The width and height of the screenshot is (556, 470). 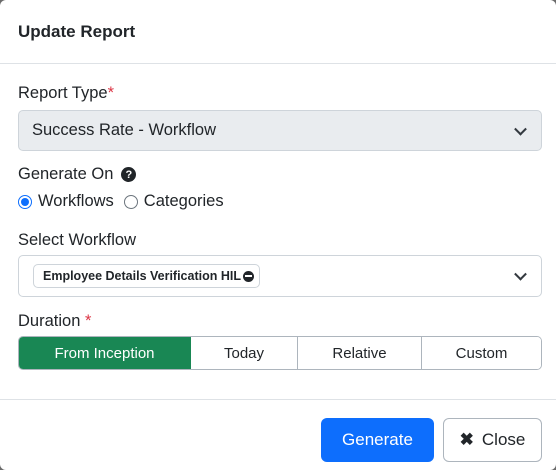 I want to click on report-type-label: Report Type*, so click(x=66, y=93).